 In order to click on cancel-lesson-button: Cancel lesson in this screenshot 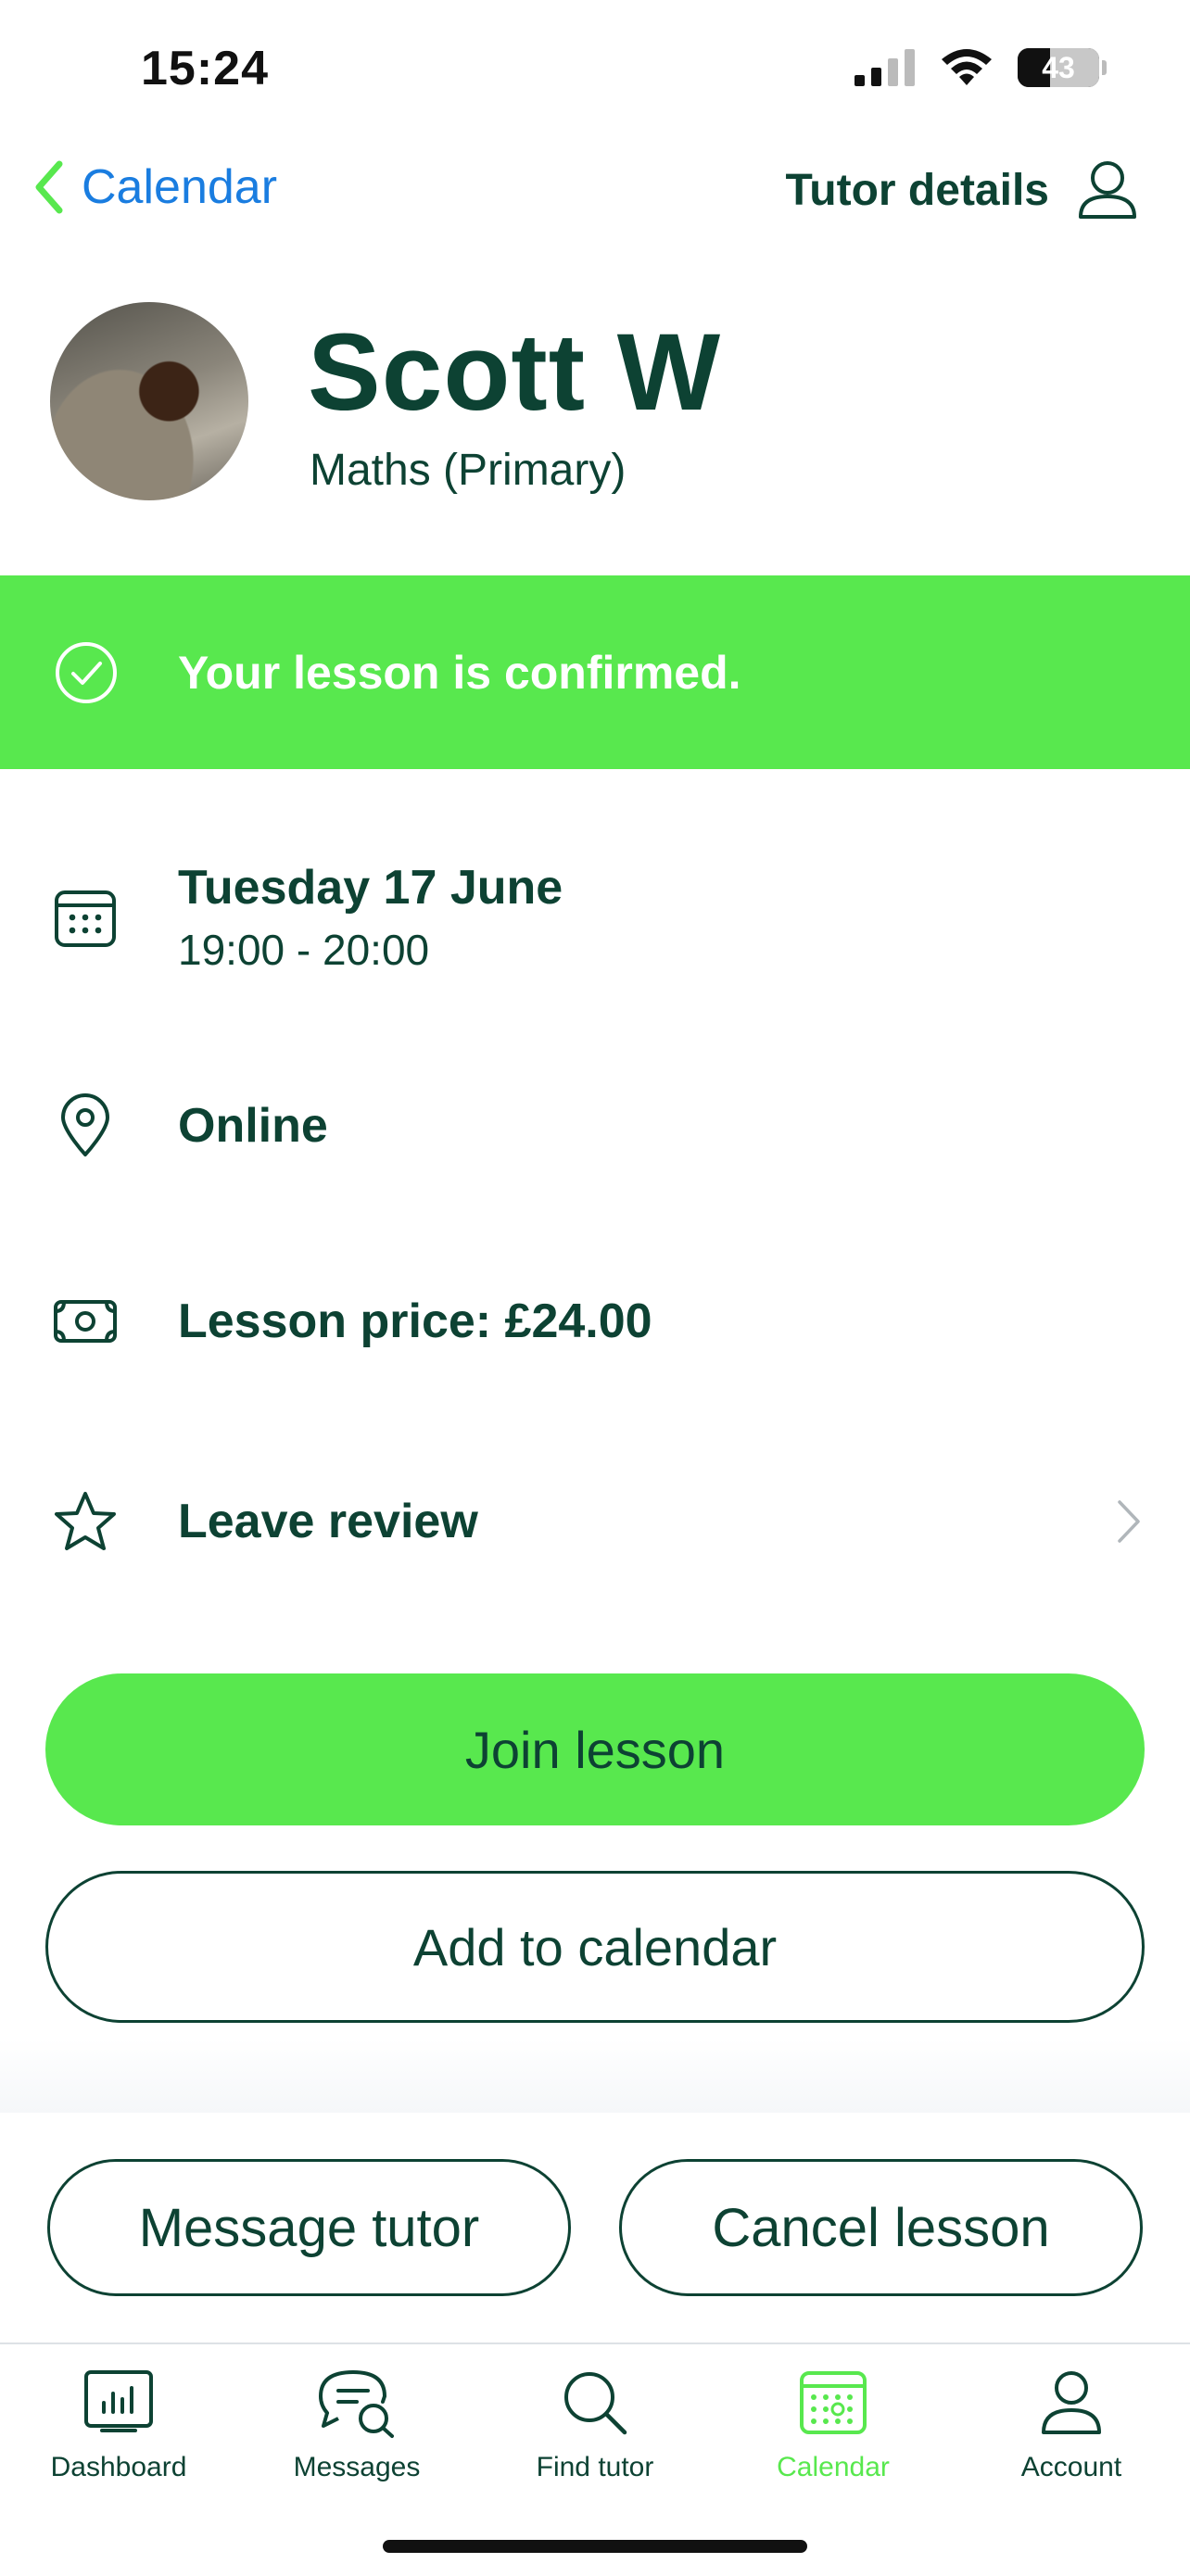, I will do `click(881, 2227)`.